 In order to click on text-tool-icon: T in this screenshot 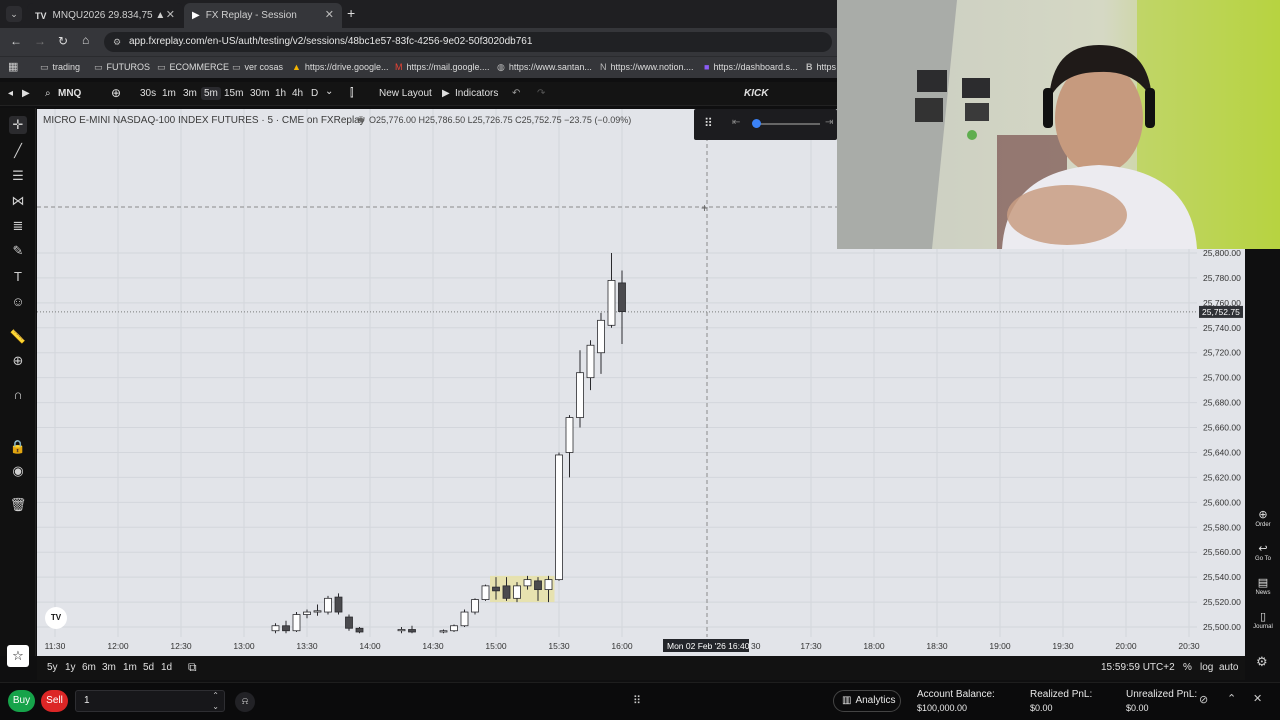, I will do `click(18, 277)`.